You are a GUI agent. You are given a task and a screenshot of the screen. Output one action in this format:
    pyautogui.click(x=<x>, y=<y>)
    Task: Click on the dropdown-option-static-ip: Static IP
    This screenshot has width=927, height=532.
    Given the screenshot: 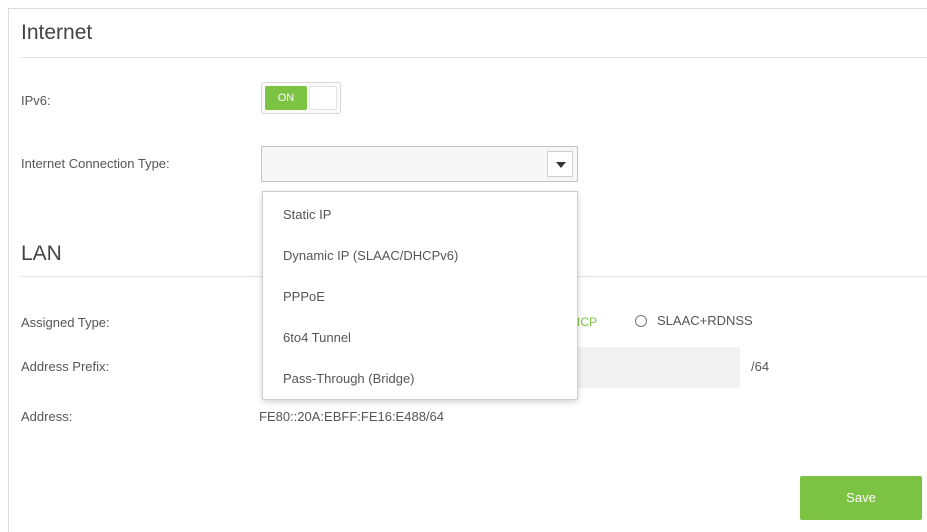 What is the action you would take?
    pyautogui.click(x=420, y=214)
    